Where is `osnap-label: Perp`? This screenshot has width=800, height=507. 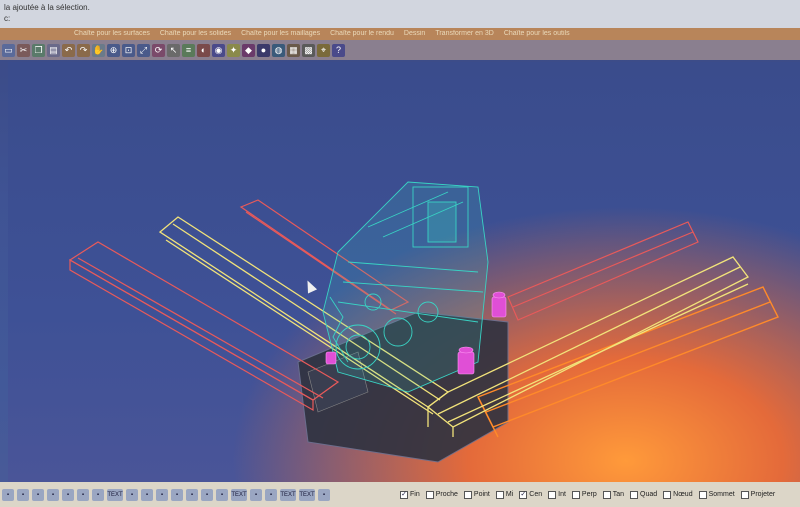
osnap-label: Perp is located at coordinates (589, 494).